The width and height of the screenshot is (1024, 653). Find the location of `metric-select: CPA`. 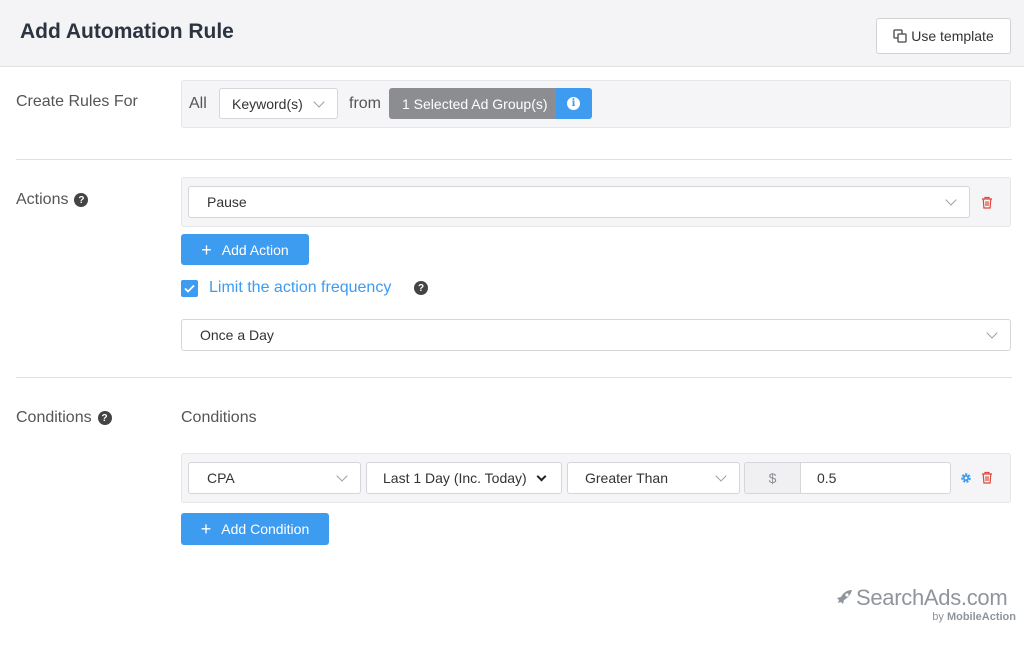

metric-select: CPA is located at coordinates (274, 478).